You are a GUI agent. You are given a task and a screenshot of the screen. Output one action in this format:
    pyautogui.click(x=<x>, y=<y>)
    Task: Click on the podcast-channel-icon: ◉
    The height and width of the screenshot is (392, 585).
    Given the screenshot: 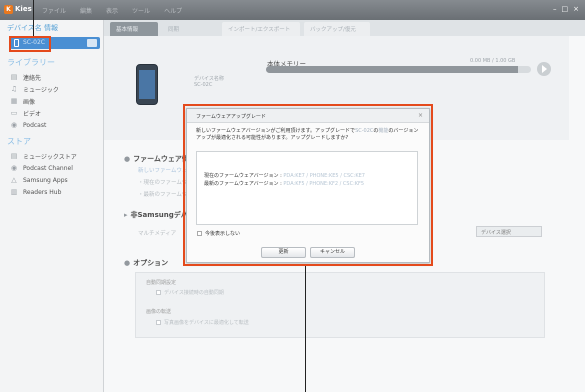 What is the action you would take?
    pyautogui.click(x=14, y=168)
    